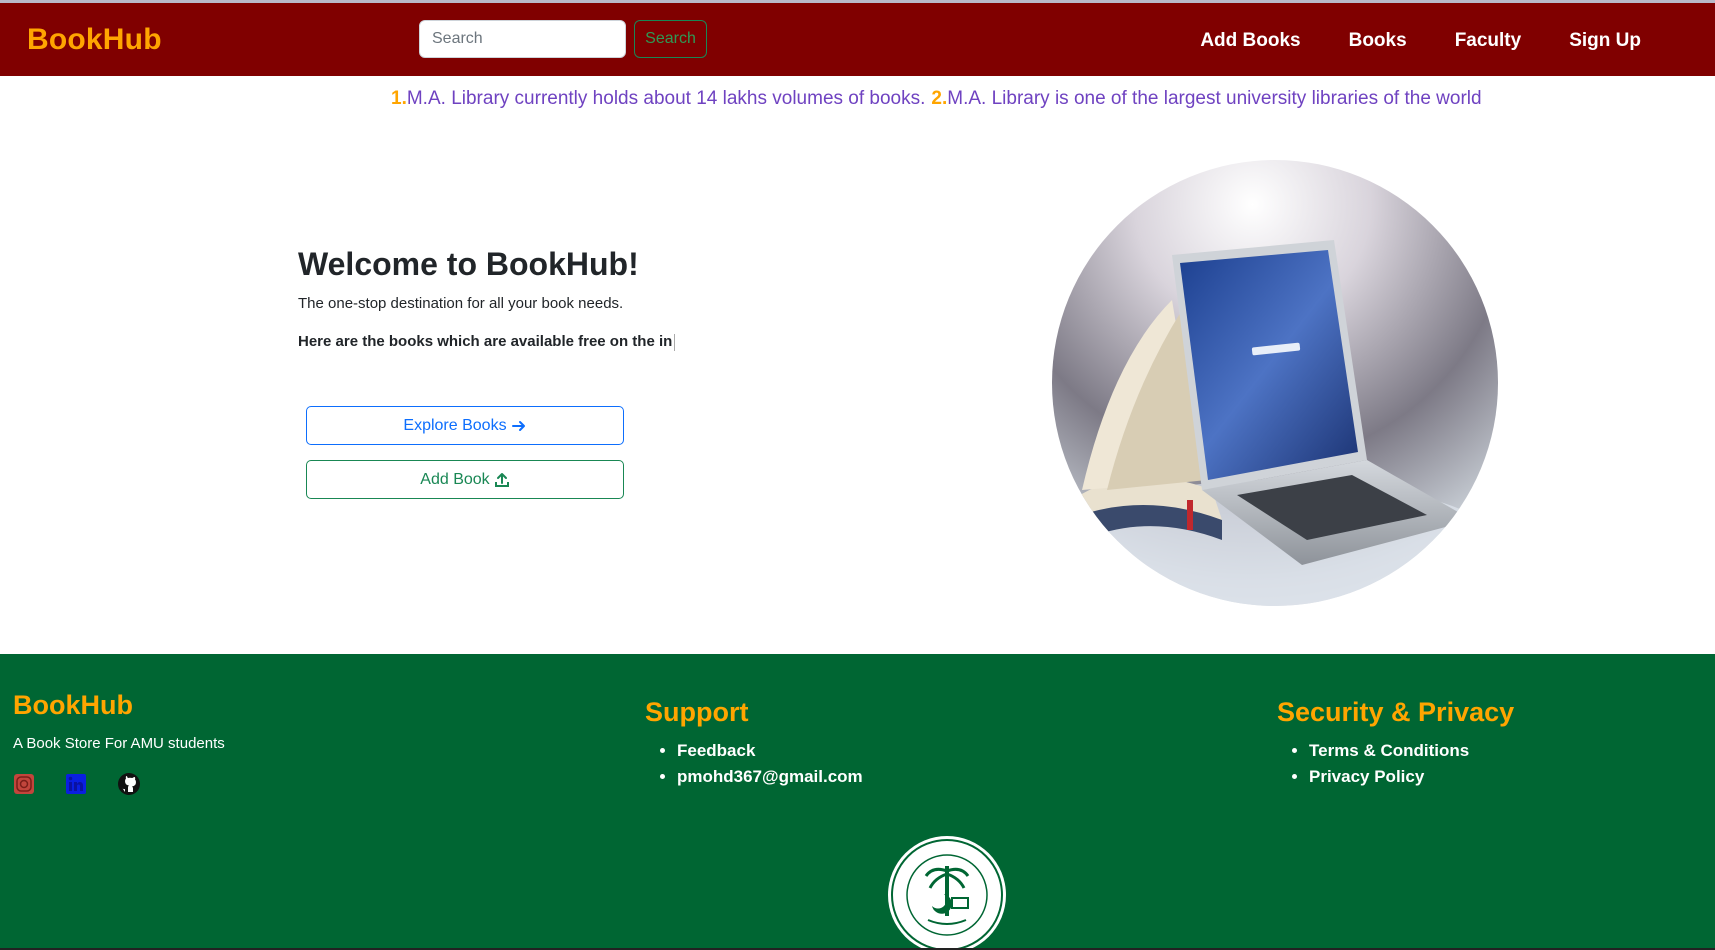 Image resolution: width=1715 pixels, height=950 pixels. I want to click on feedback-link: Feedback, so click(770, 751).